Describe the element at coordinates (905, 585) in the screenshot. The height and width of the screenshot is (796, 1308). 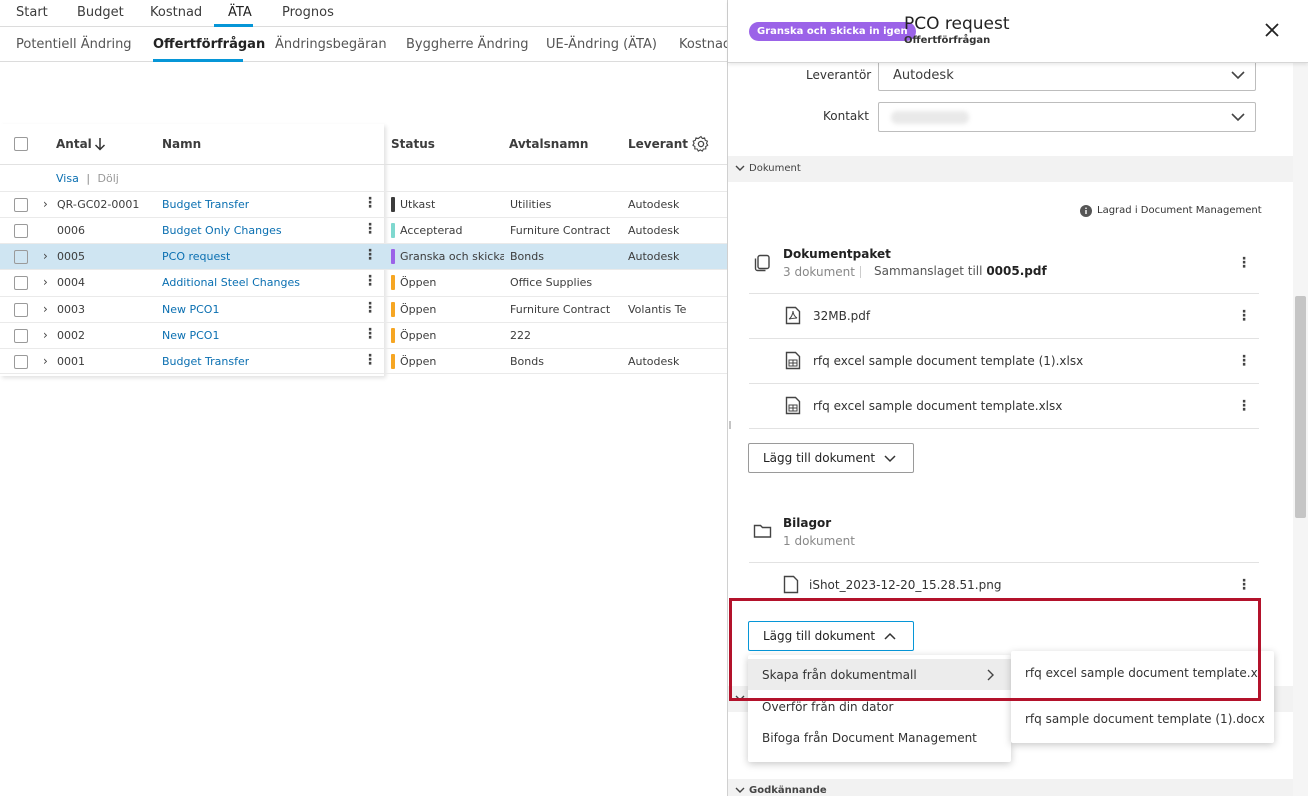
I see `attachment-file-name: iShot_2023-12-20_15.28.51.png` at that location.